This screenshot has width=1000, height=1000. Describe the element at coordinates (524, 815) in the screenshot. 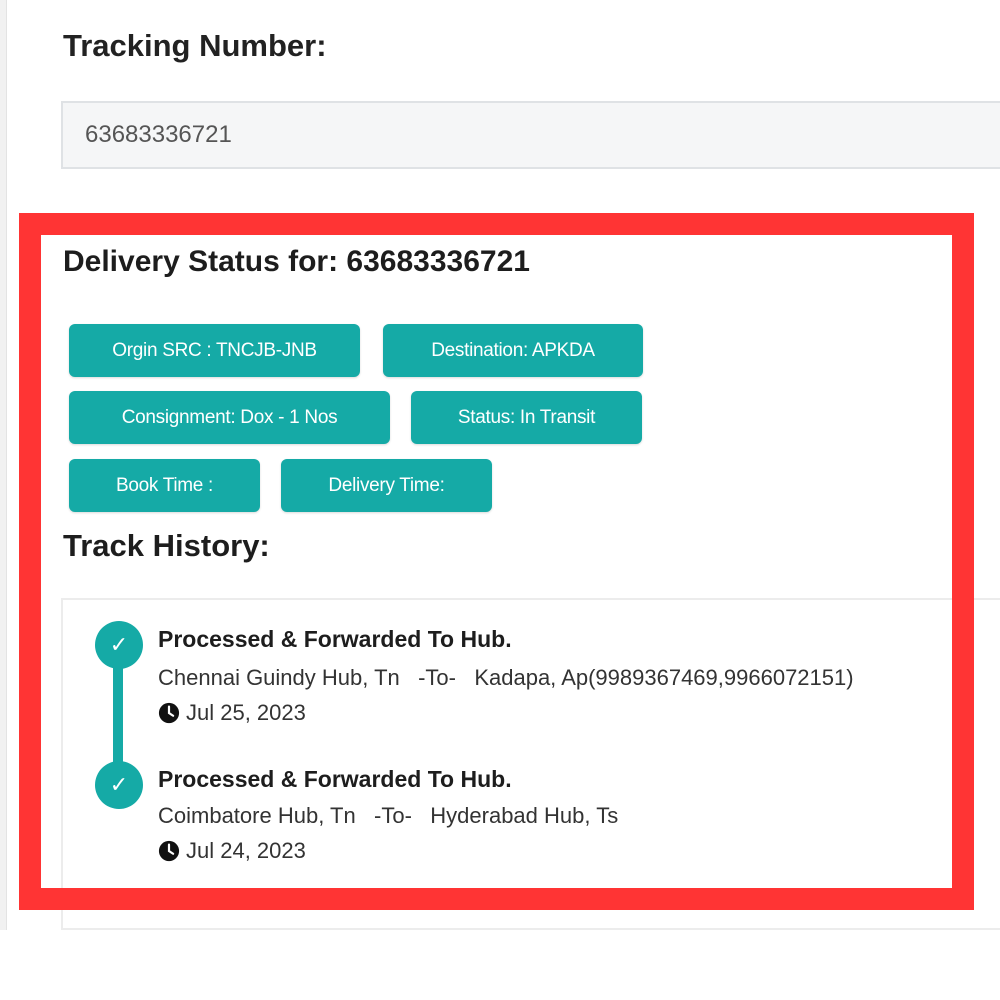

I see `event-to: Hyderabad Hub, Ts` at that location.